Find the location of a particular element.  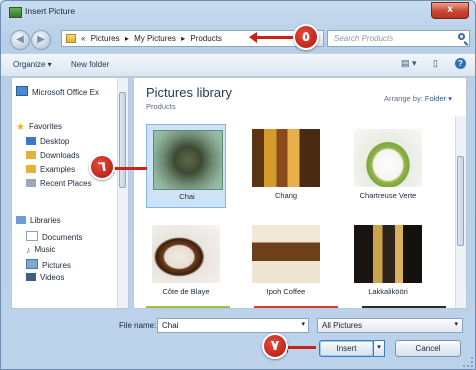

crumb-pictures: Pictures is located at coordinates (105, 38).